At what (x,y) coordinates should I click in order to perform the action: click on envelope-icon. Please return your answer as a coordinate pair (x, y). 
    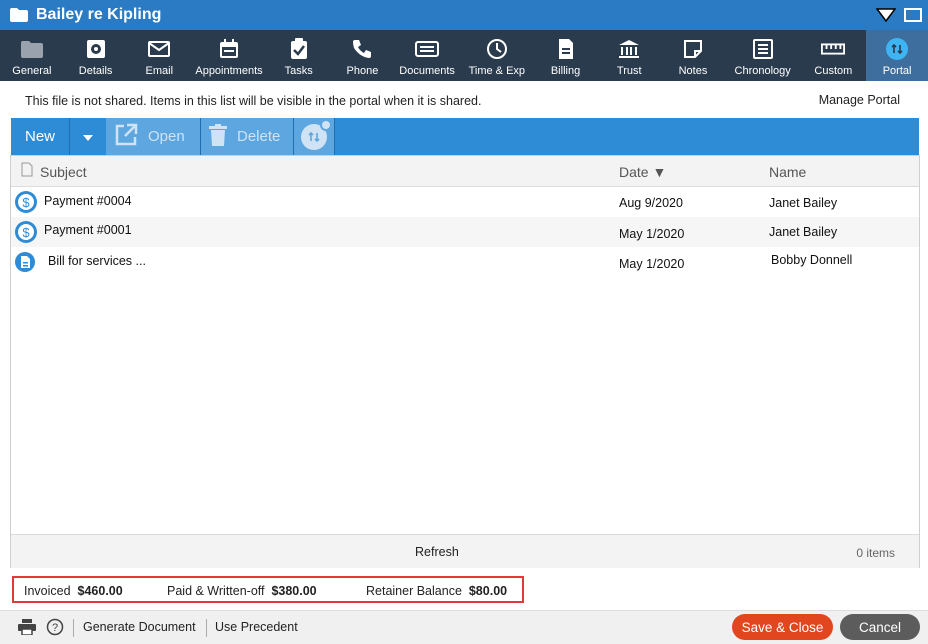
    Looking at the image, I should click on (159, 49).